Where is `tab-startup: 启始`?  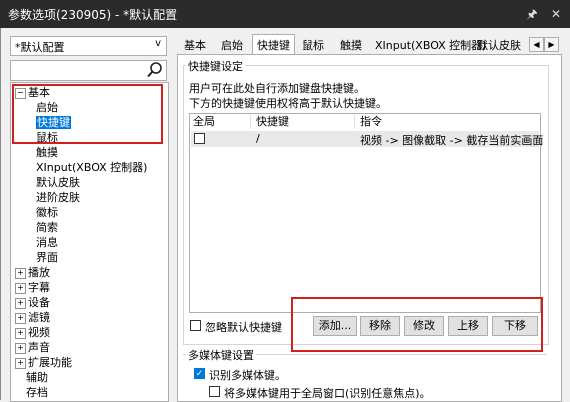 tab-startup: 启始 is located at coordinates (232, 45).